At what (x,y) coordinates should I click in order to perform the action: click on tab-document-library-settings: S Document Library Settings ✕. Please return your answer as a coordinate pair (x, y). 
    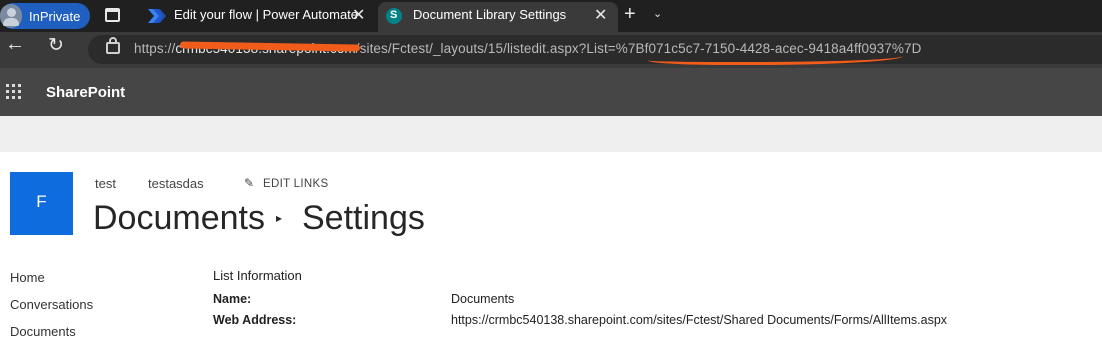
    Looking at the image, I should click on (498, 17).